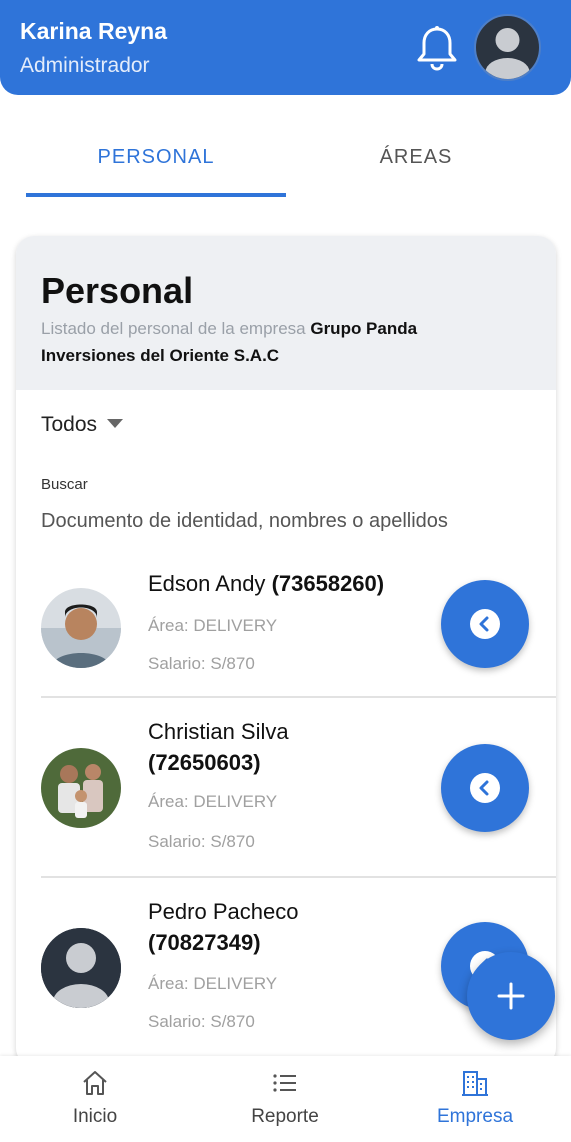  I want to click on bottom-nav: Inicio Reporte Empresa, so click(285, 1099).